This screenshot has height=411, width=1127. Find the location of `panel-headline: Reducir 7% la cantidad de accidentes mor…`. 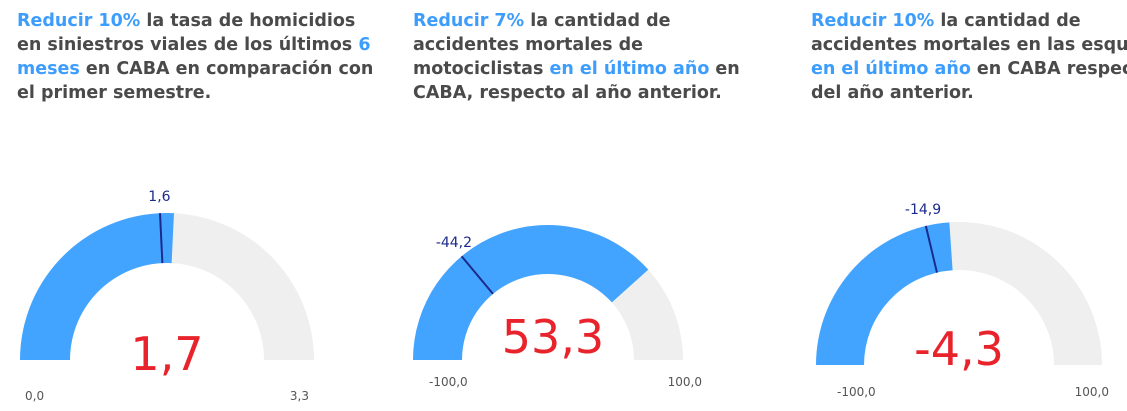

panel-headline: Reducir 7% la cantidad de accidentes mor… is located at coordinates (593, 57).